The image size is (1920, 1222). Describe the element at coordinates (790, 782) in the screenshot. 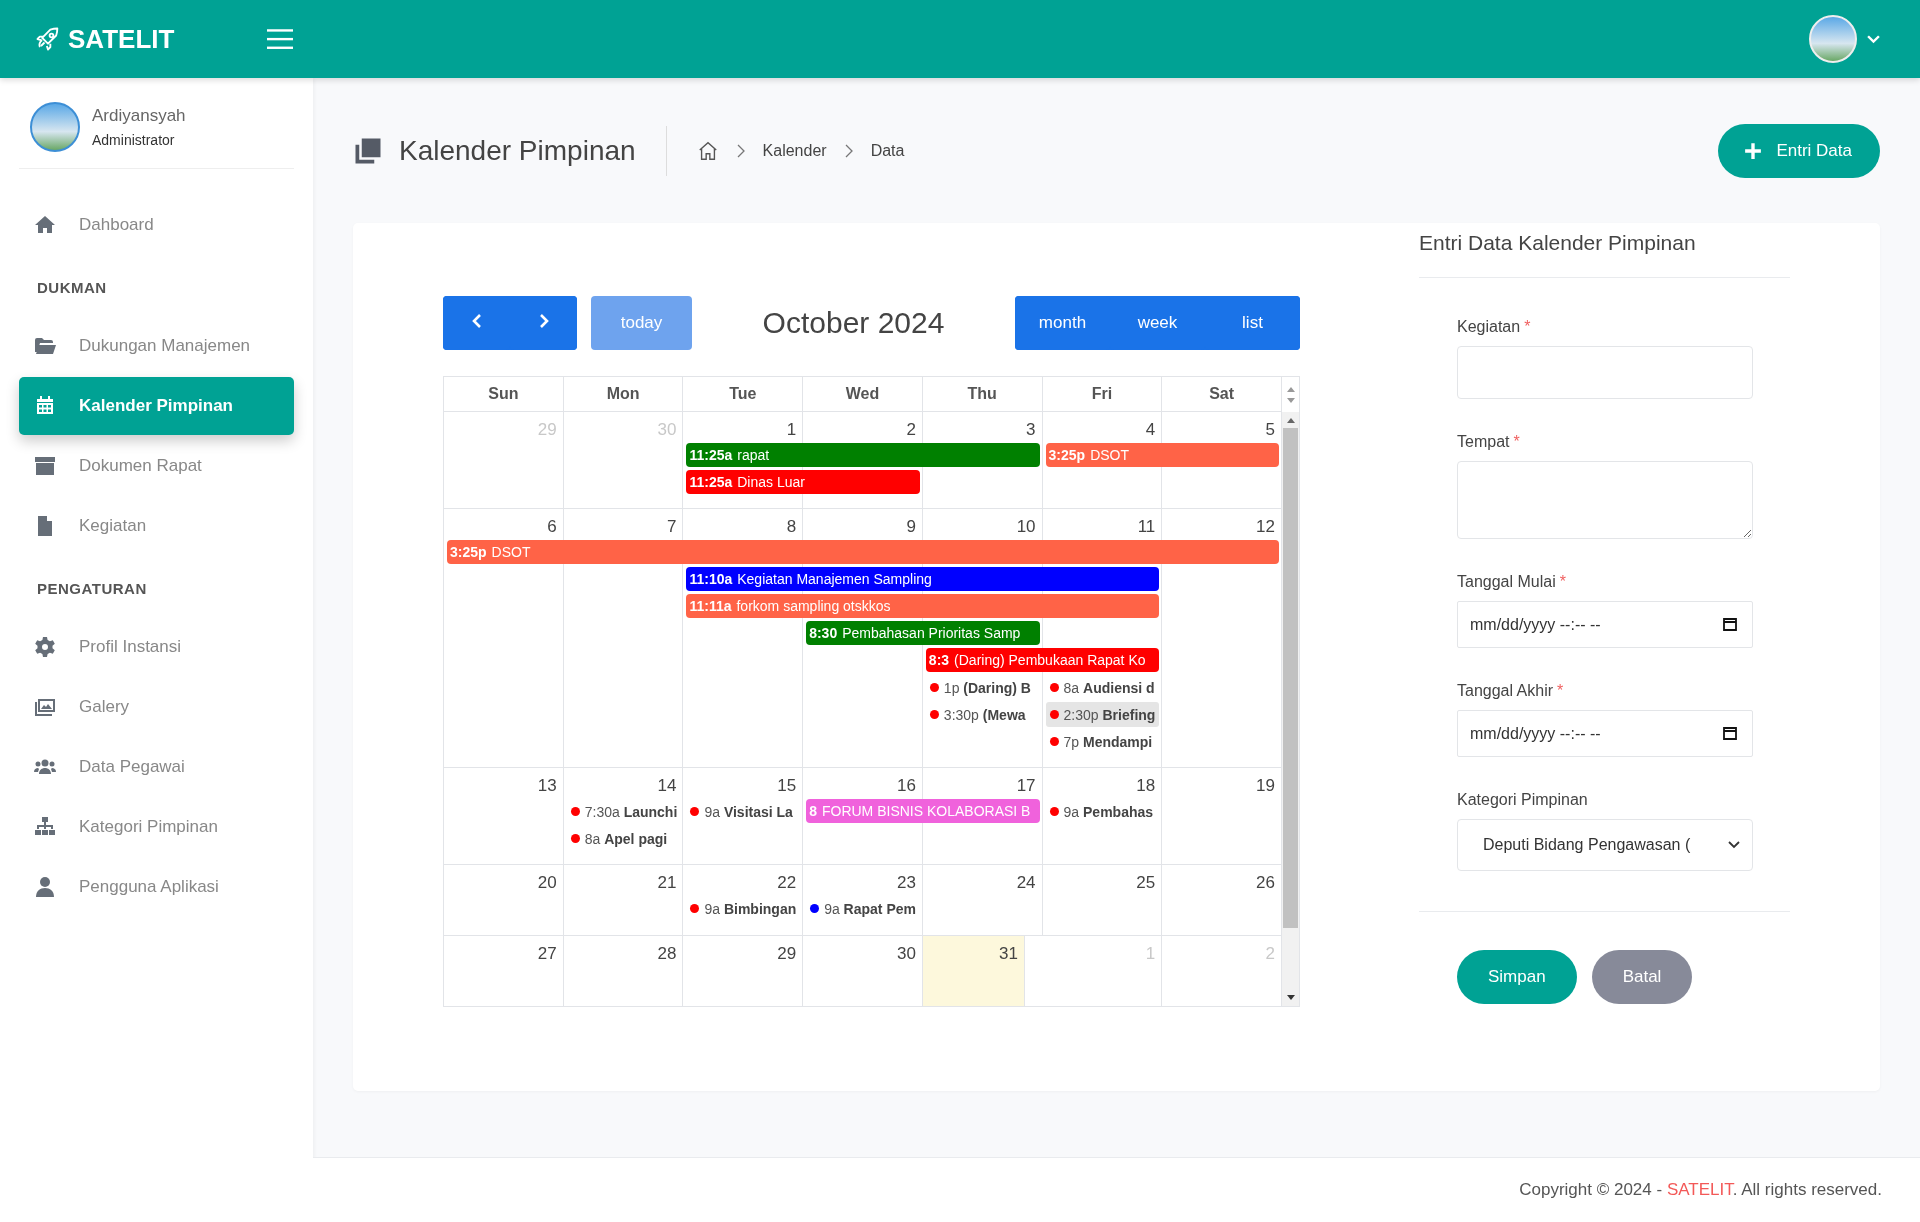

I see `day-number: 15` at that location.